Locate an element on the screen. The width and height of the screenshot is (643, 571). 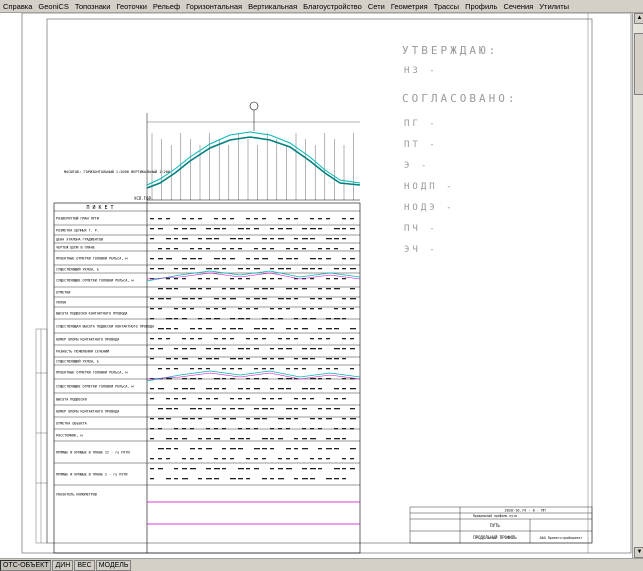
menu-item-12: Сечения is located at coordinates (518, 6).